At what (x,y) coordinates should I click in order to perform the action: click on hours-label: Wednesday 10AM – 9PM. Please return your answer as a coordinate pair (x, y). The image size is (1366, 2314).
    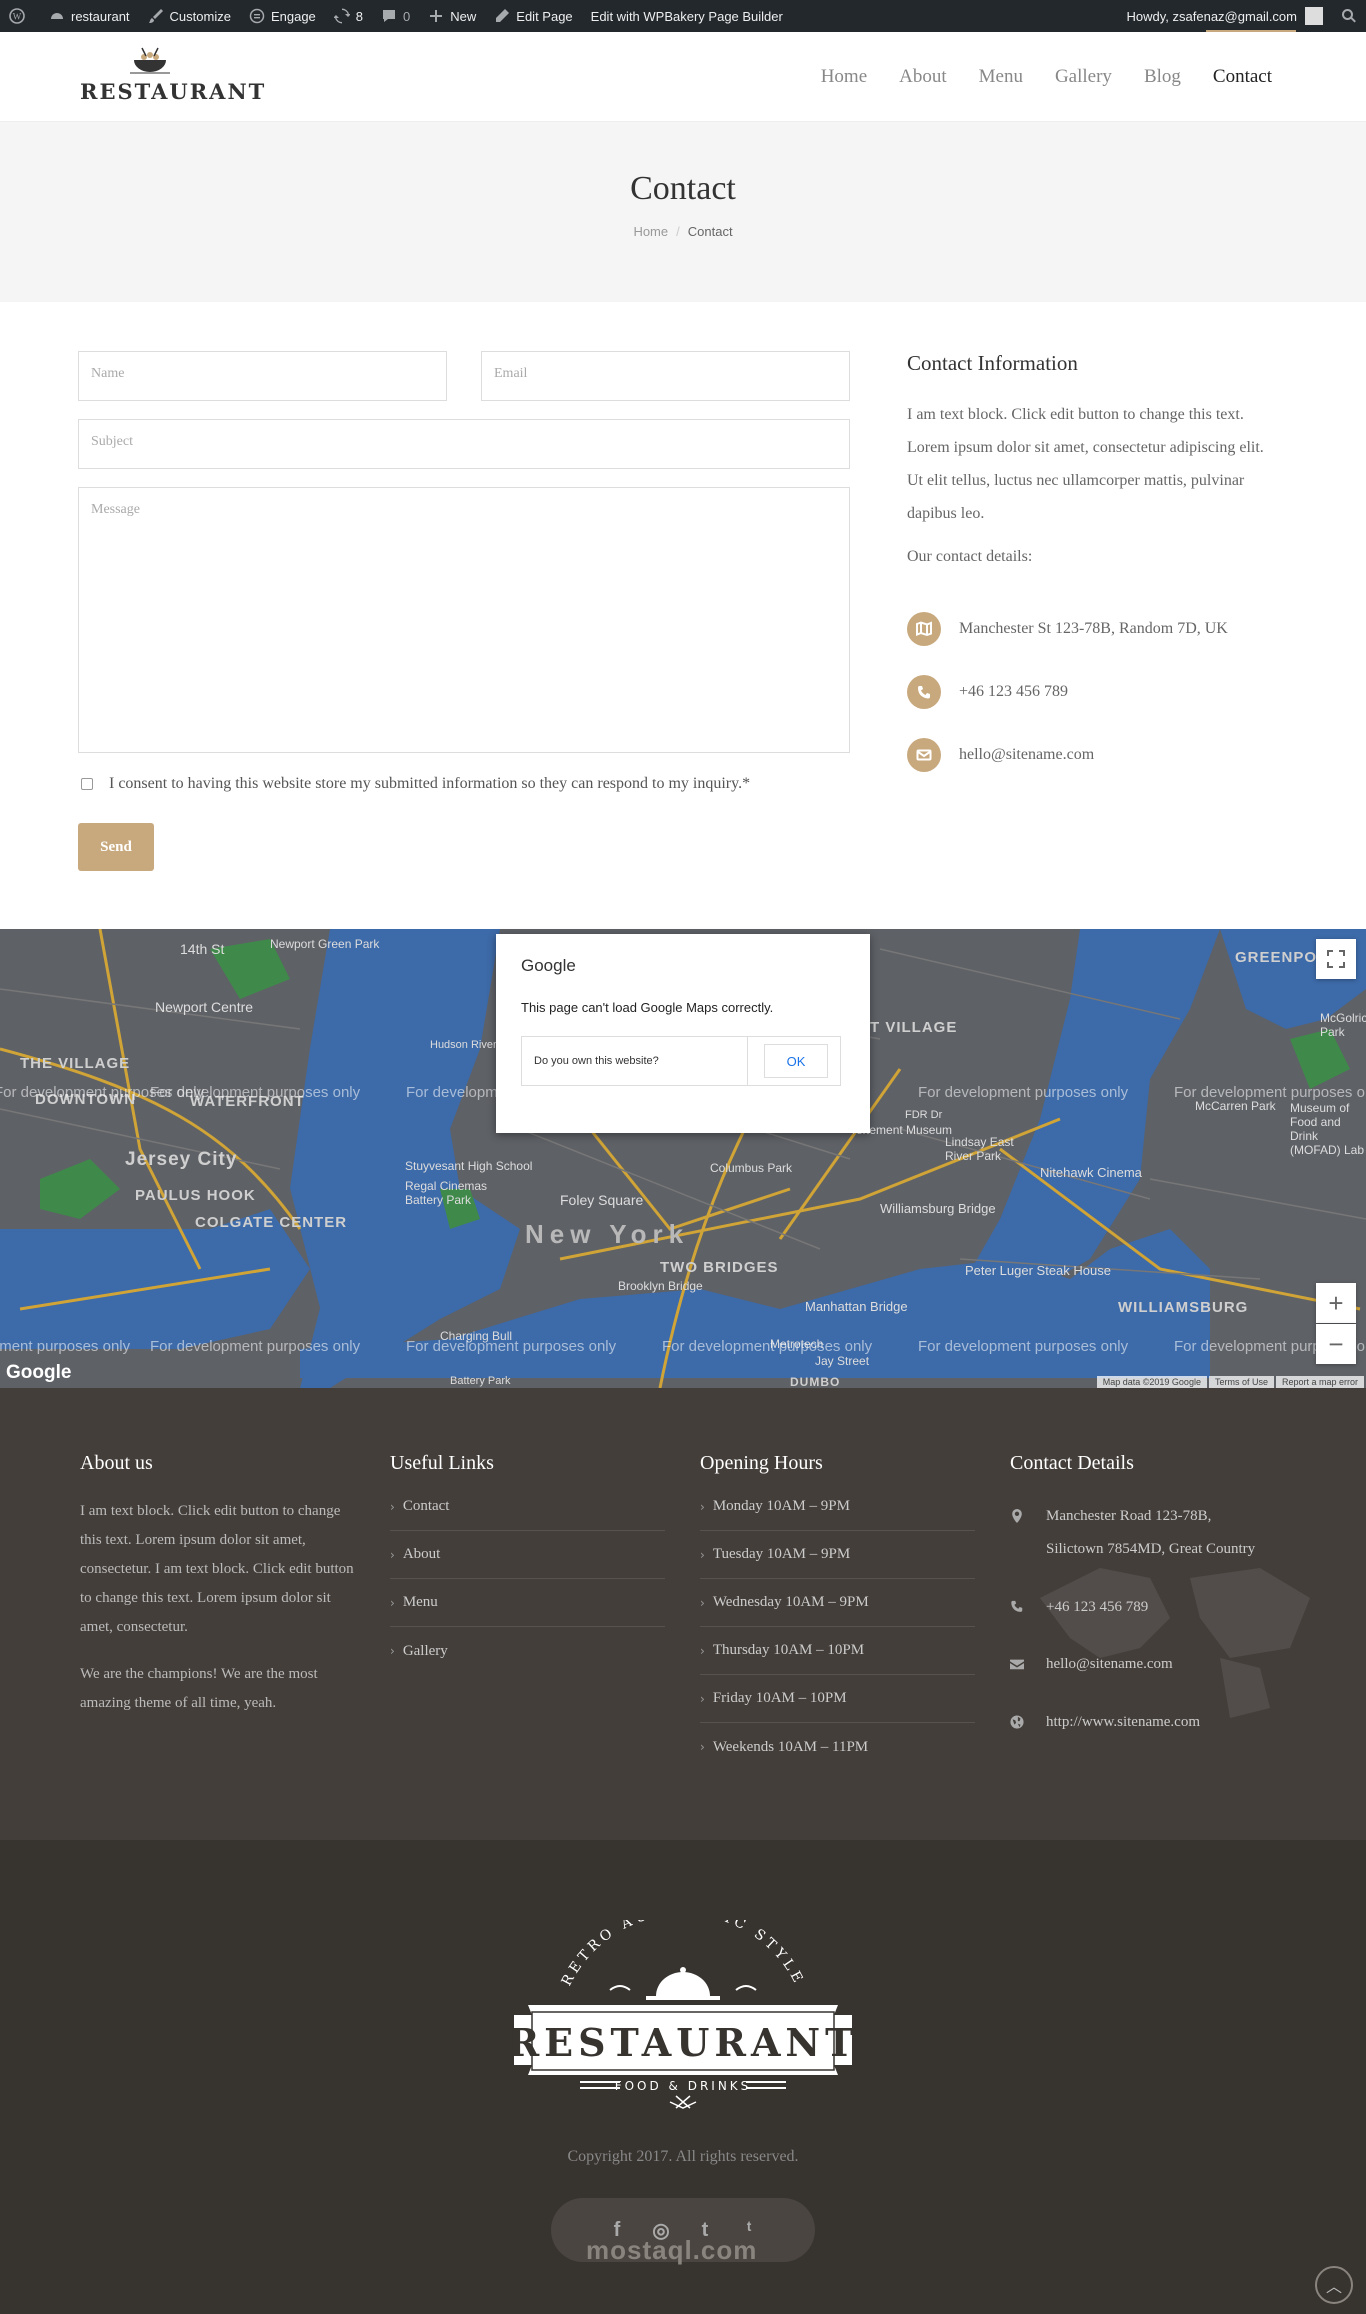
    Looking at the image, I should click on (790, 1602).